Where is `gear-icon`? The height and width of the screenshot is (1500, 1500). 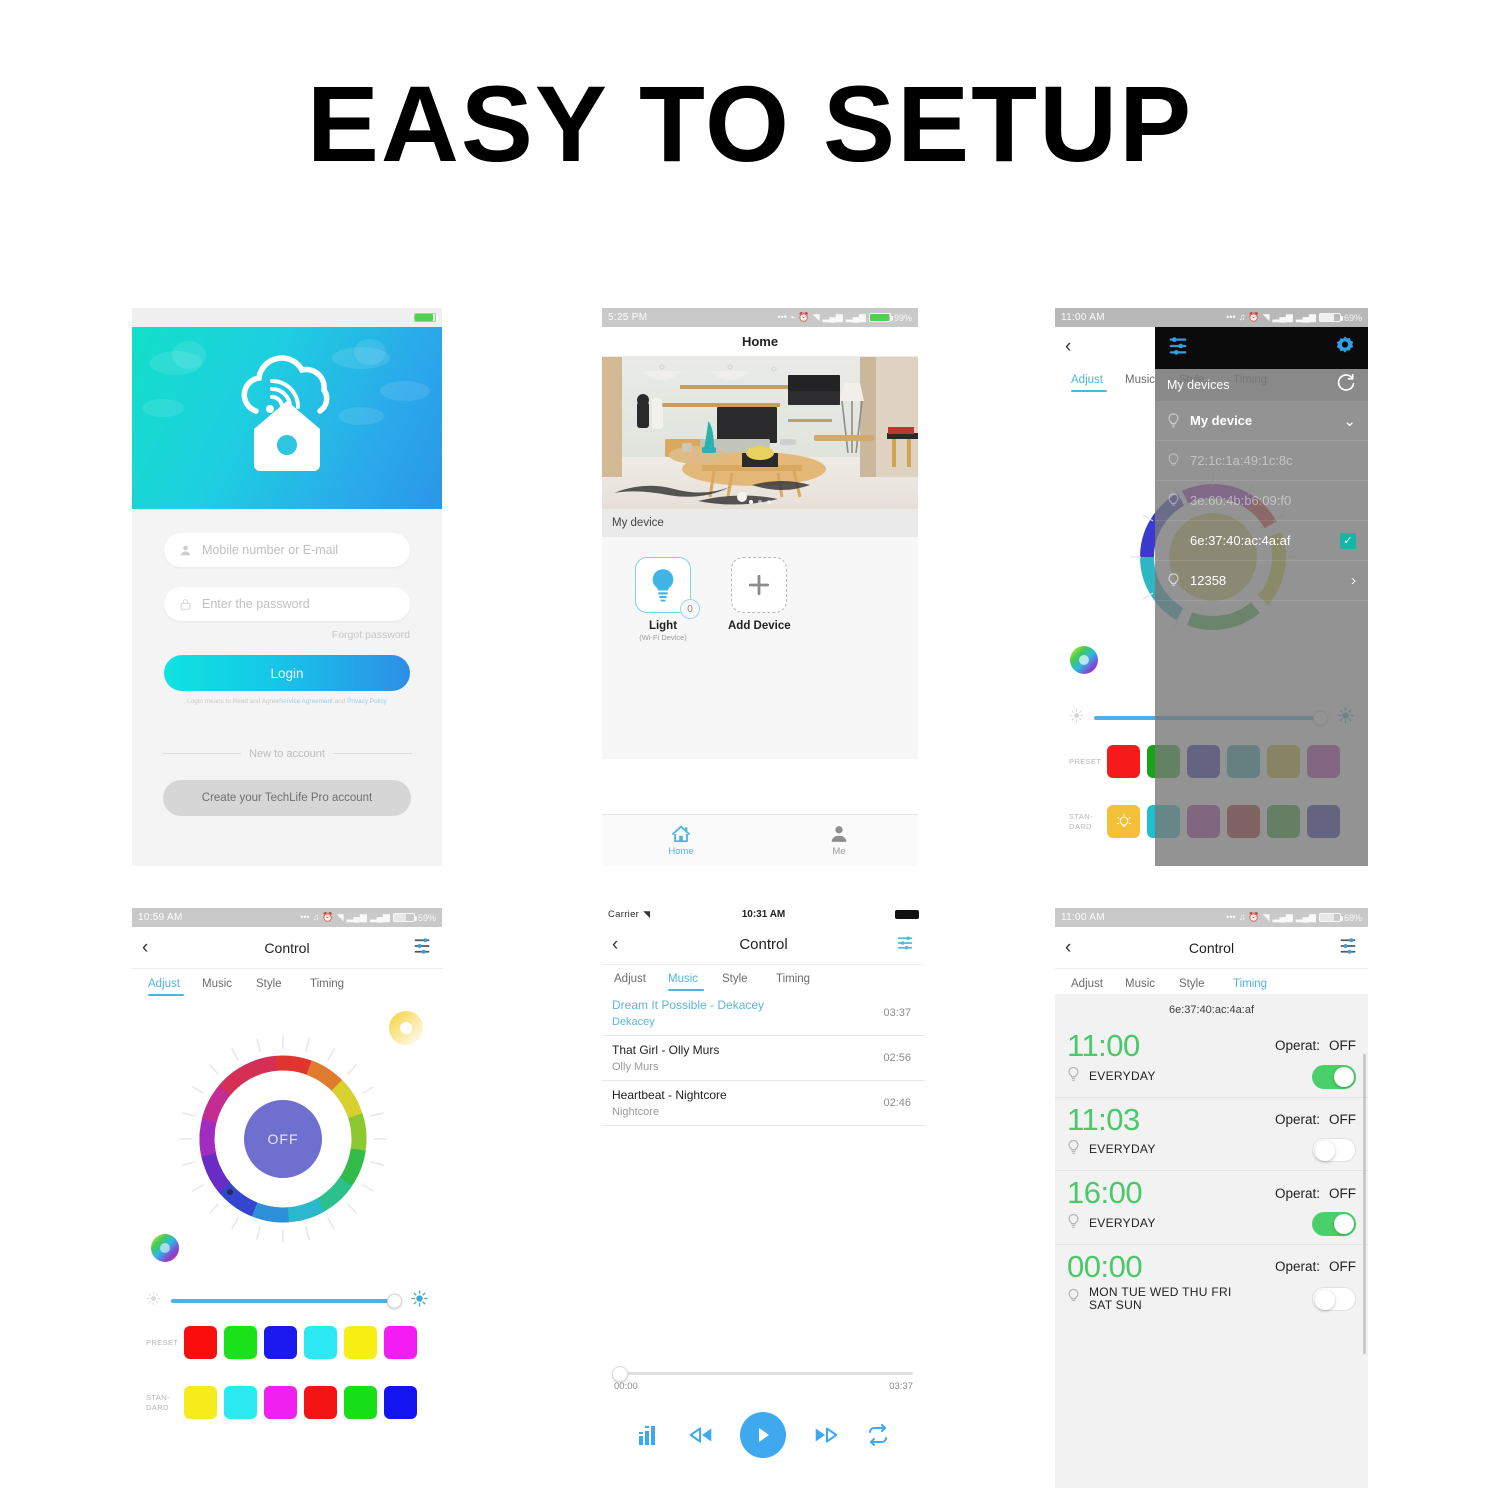
gear-icon is located at coordinates (1345, 348).